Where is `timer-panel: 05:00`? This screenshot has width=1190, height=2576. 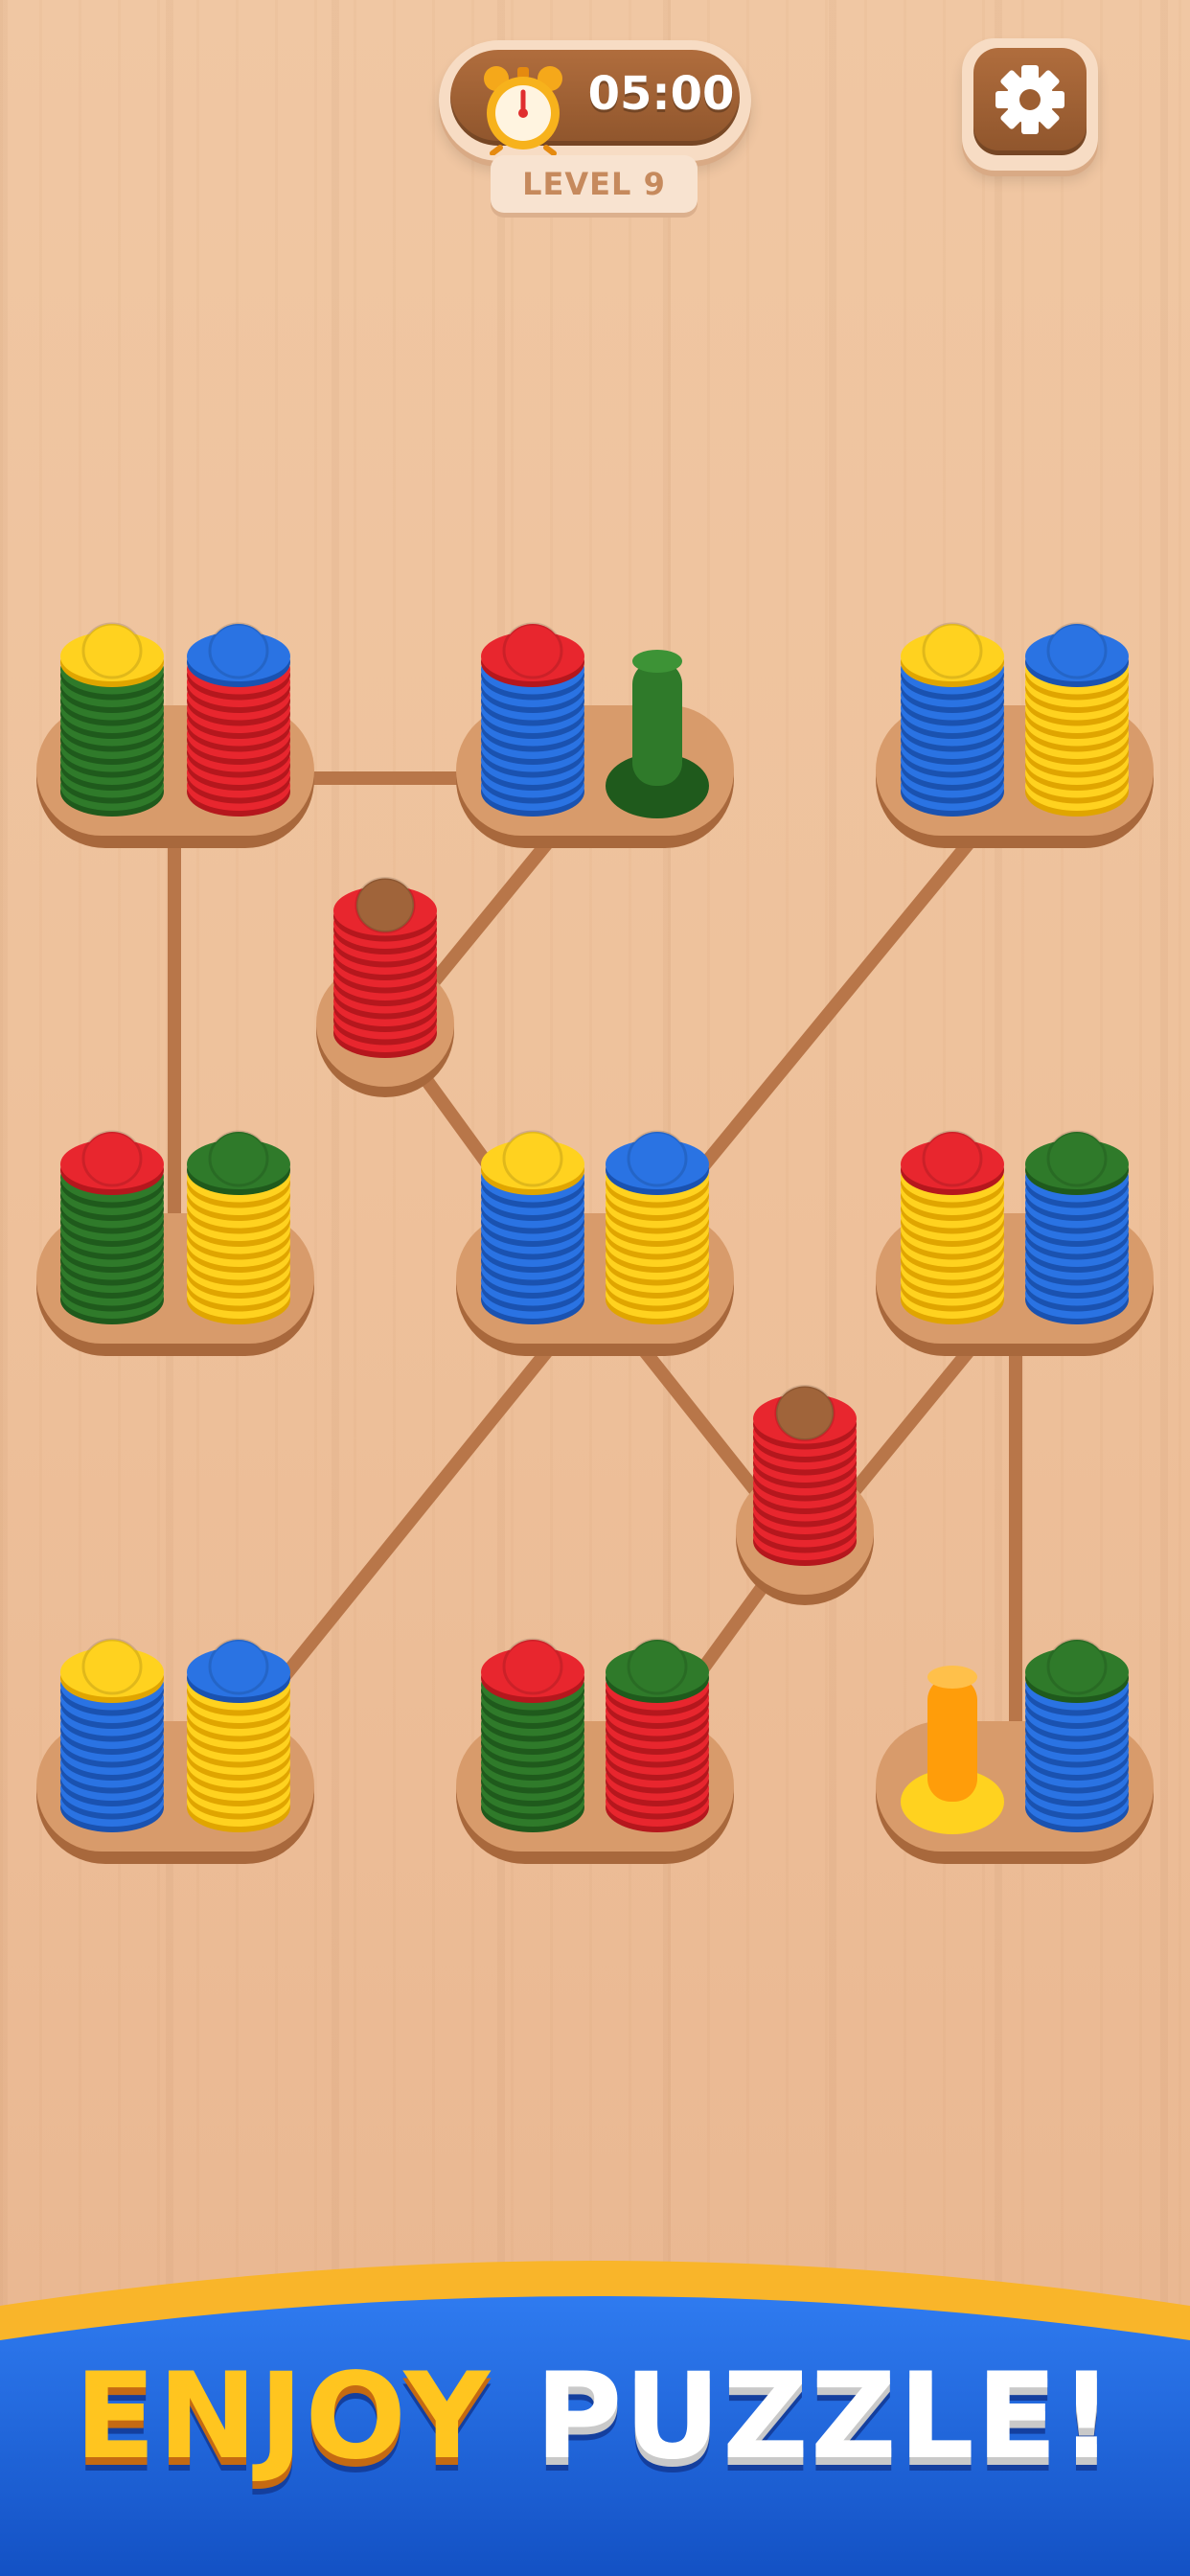 timer-panel: 05:00 is located at coordinates (595, 100).